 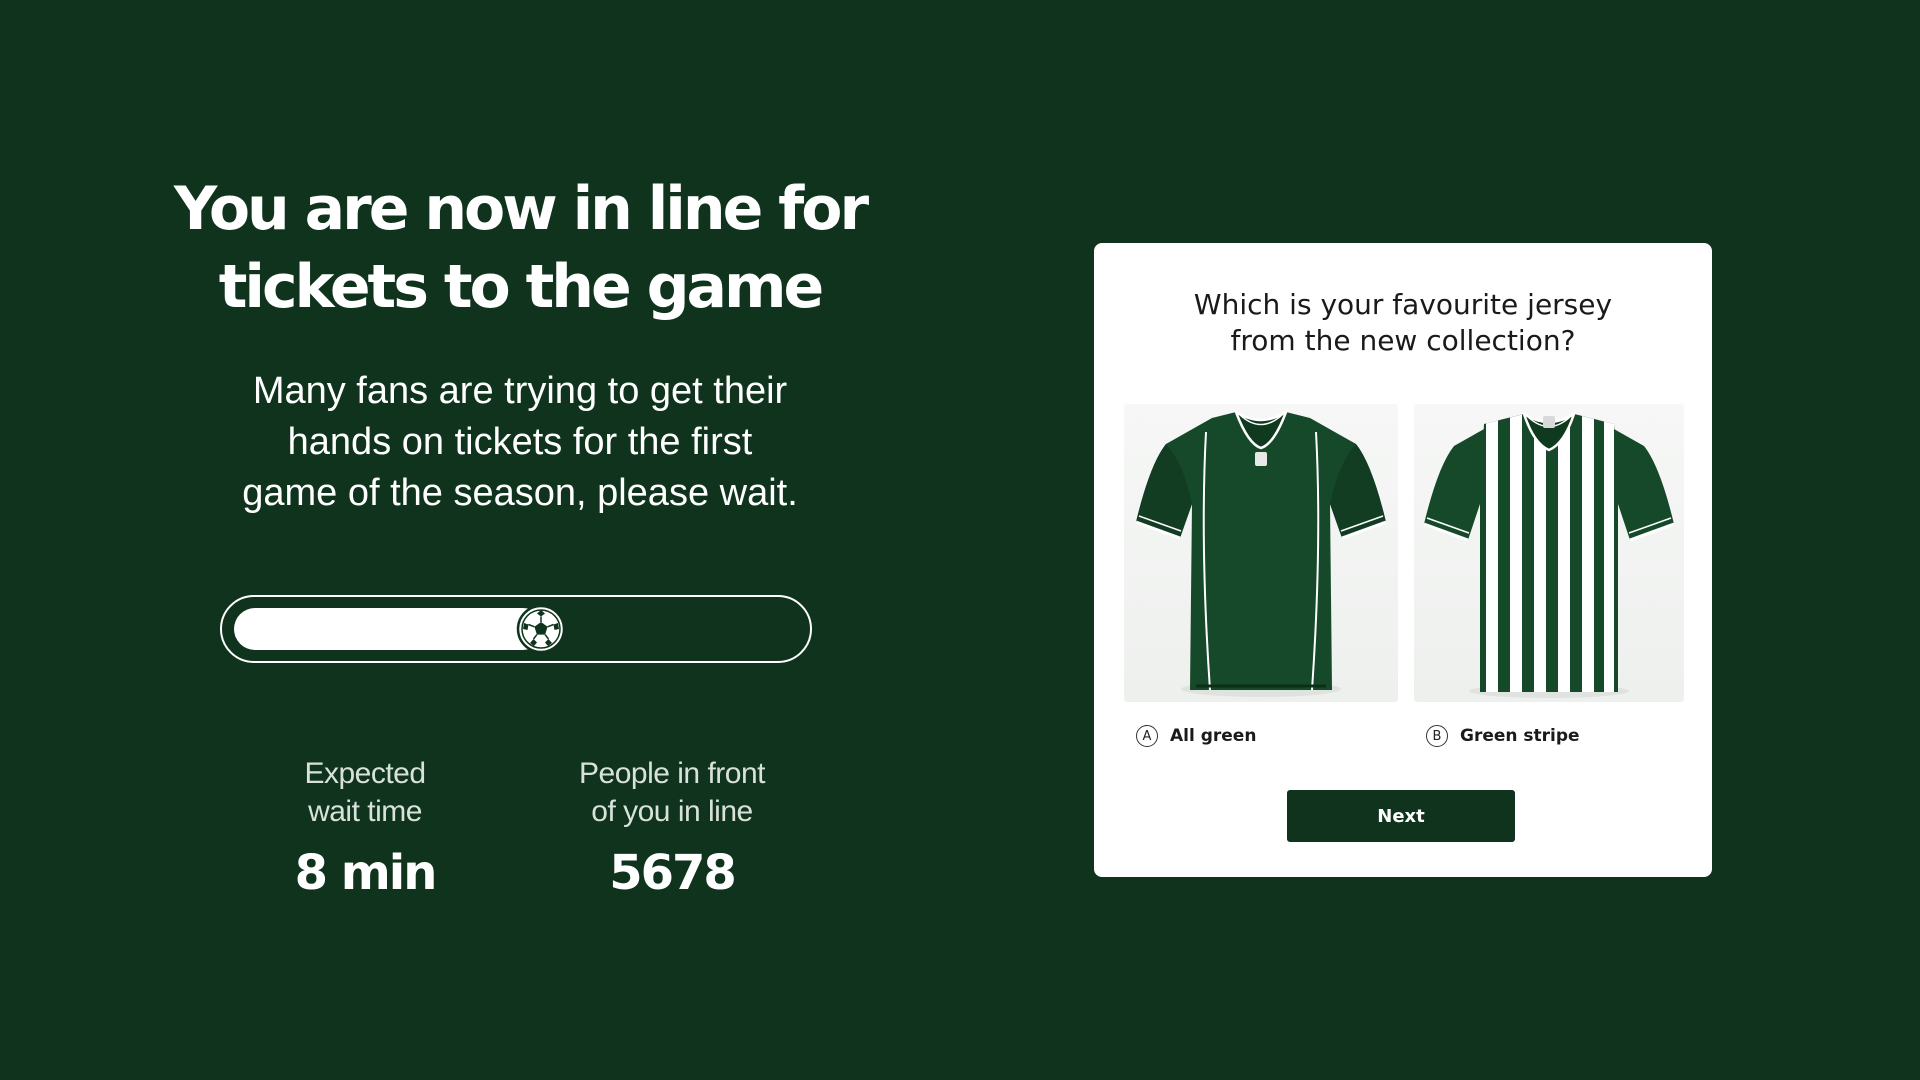 I want to click on poll-option-b-label: B Green stripe, so click(x=1503, y=736).